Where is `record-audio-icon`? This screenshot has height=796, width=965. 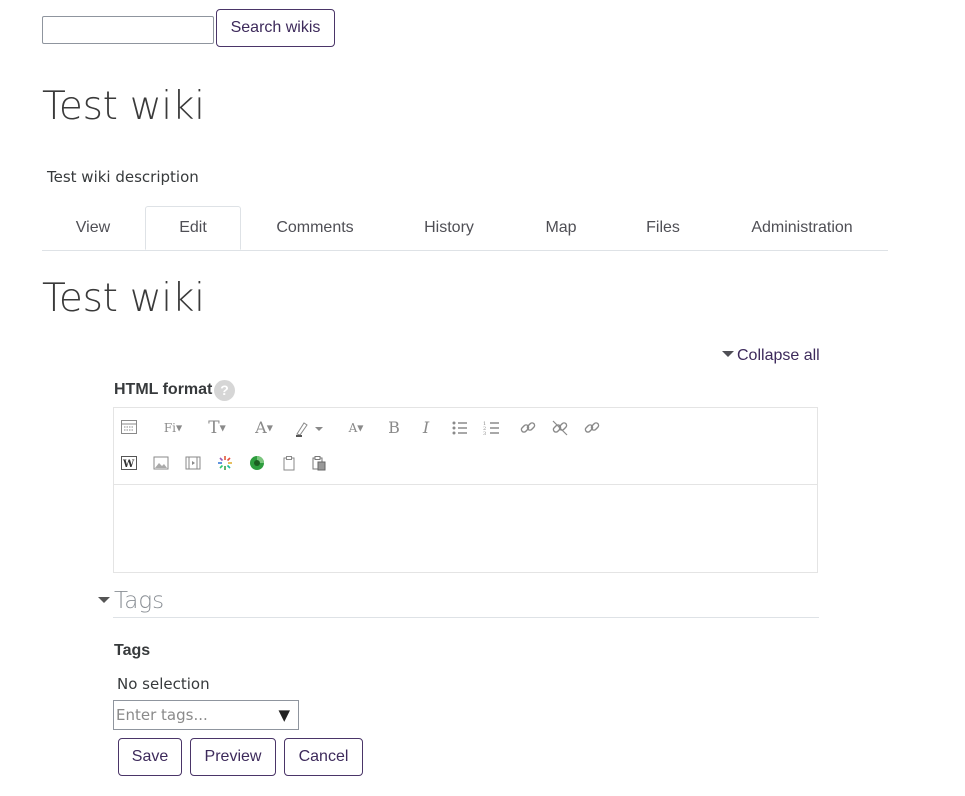
record-audio-icon is located at coordinates (226, 464).